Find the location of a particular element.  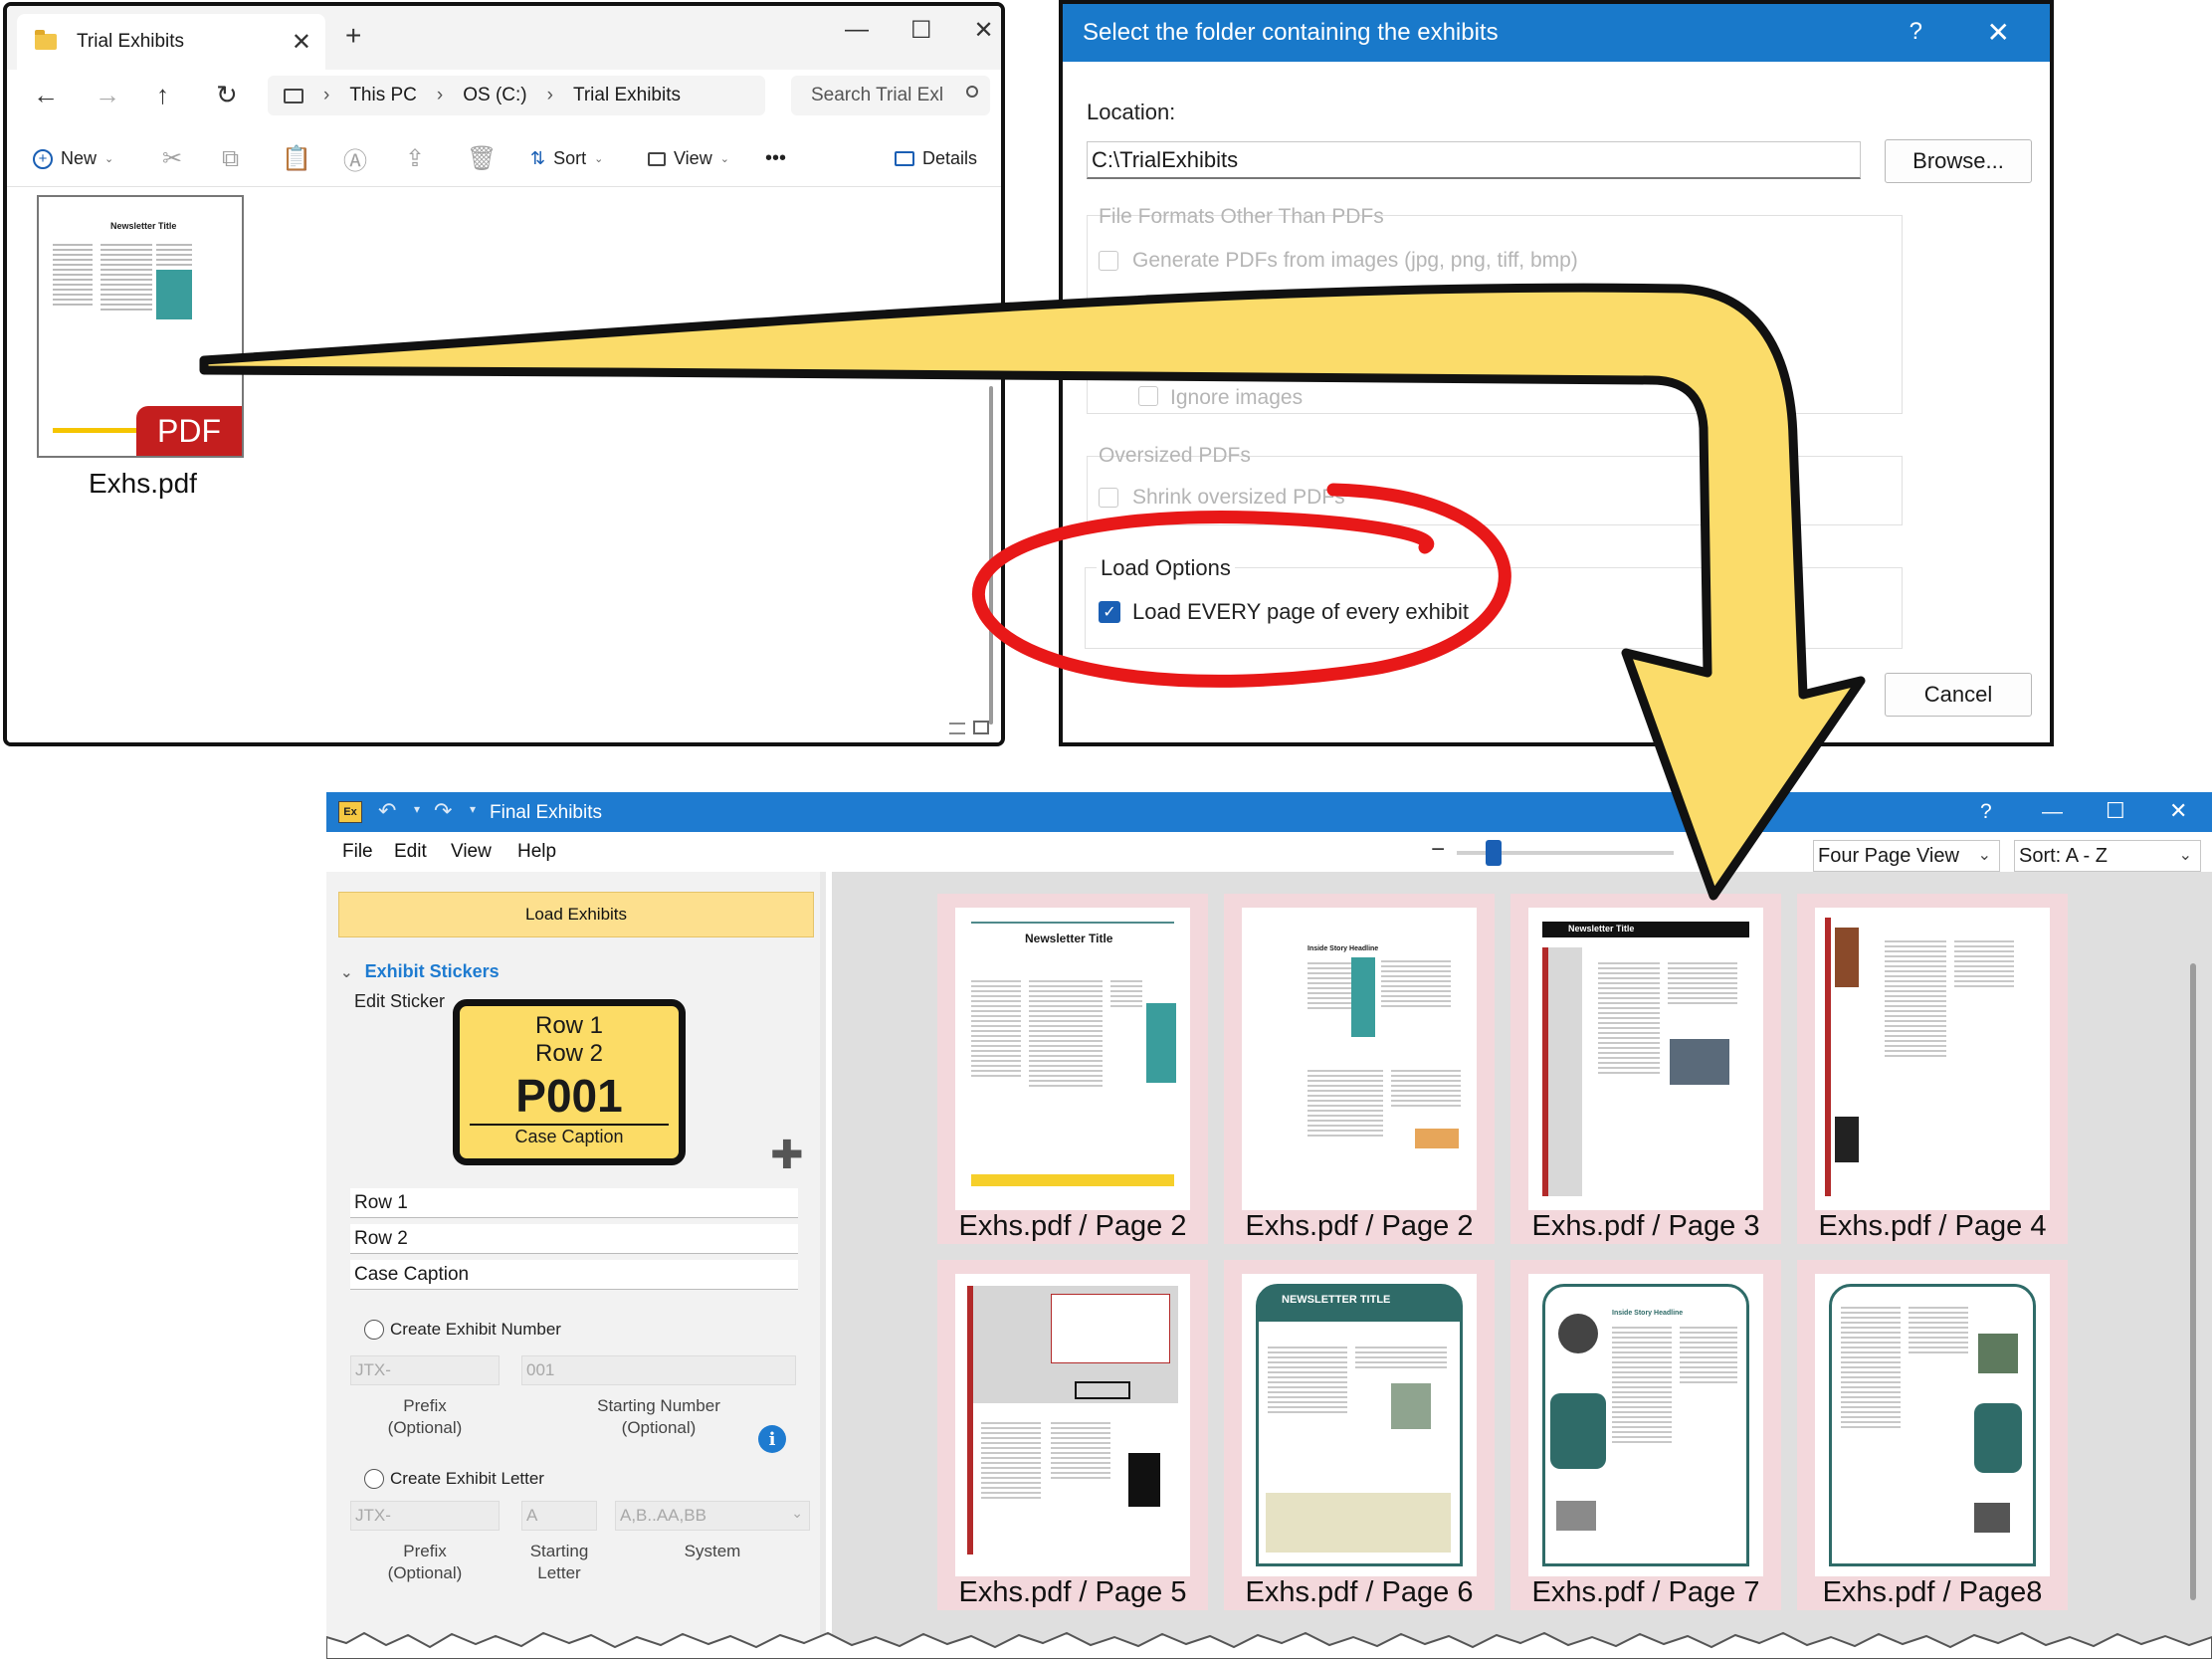

up-icon: ↑ is located at coordinates (162, 95).